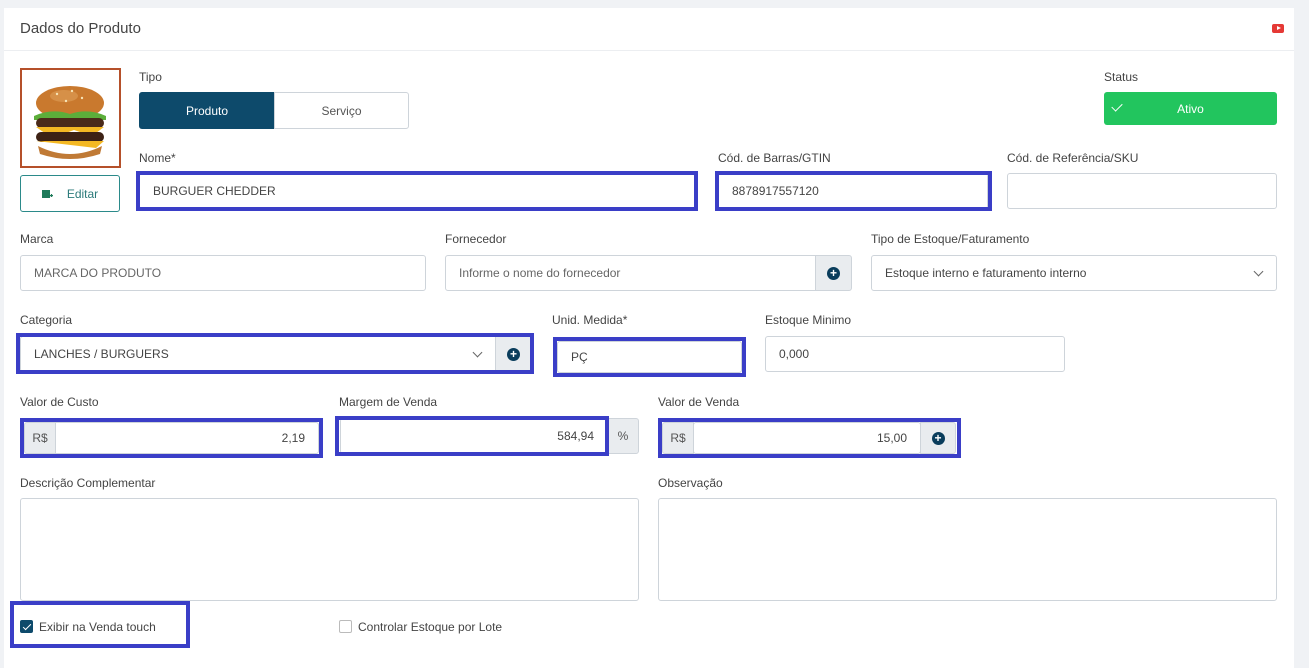 Image resolution: width=1309 pixels, height=668 pixels. What do you see at coordinates (808, 320) in the screenshot?
I see `estoque-min-label: Estoque Minimo` at bounding box center [808, 320].